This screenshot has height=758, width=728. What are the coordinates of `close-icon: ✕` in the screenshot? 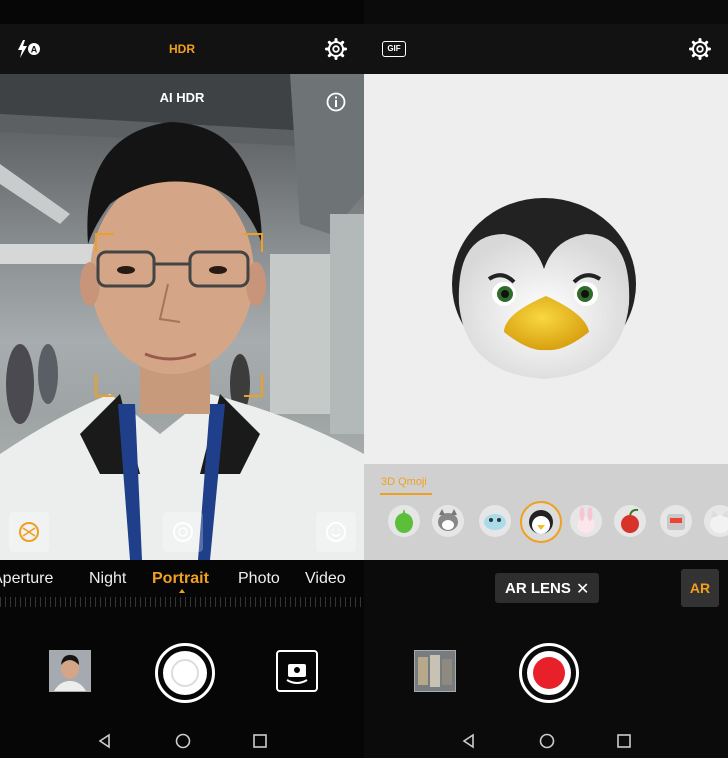 It's located at (582, 589).